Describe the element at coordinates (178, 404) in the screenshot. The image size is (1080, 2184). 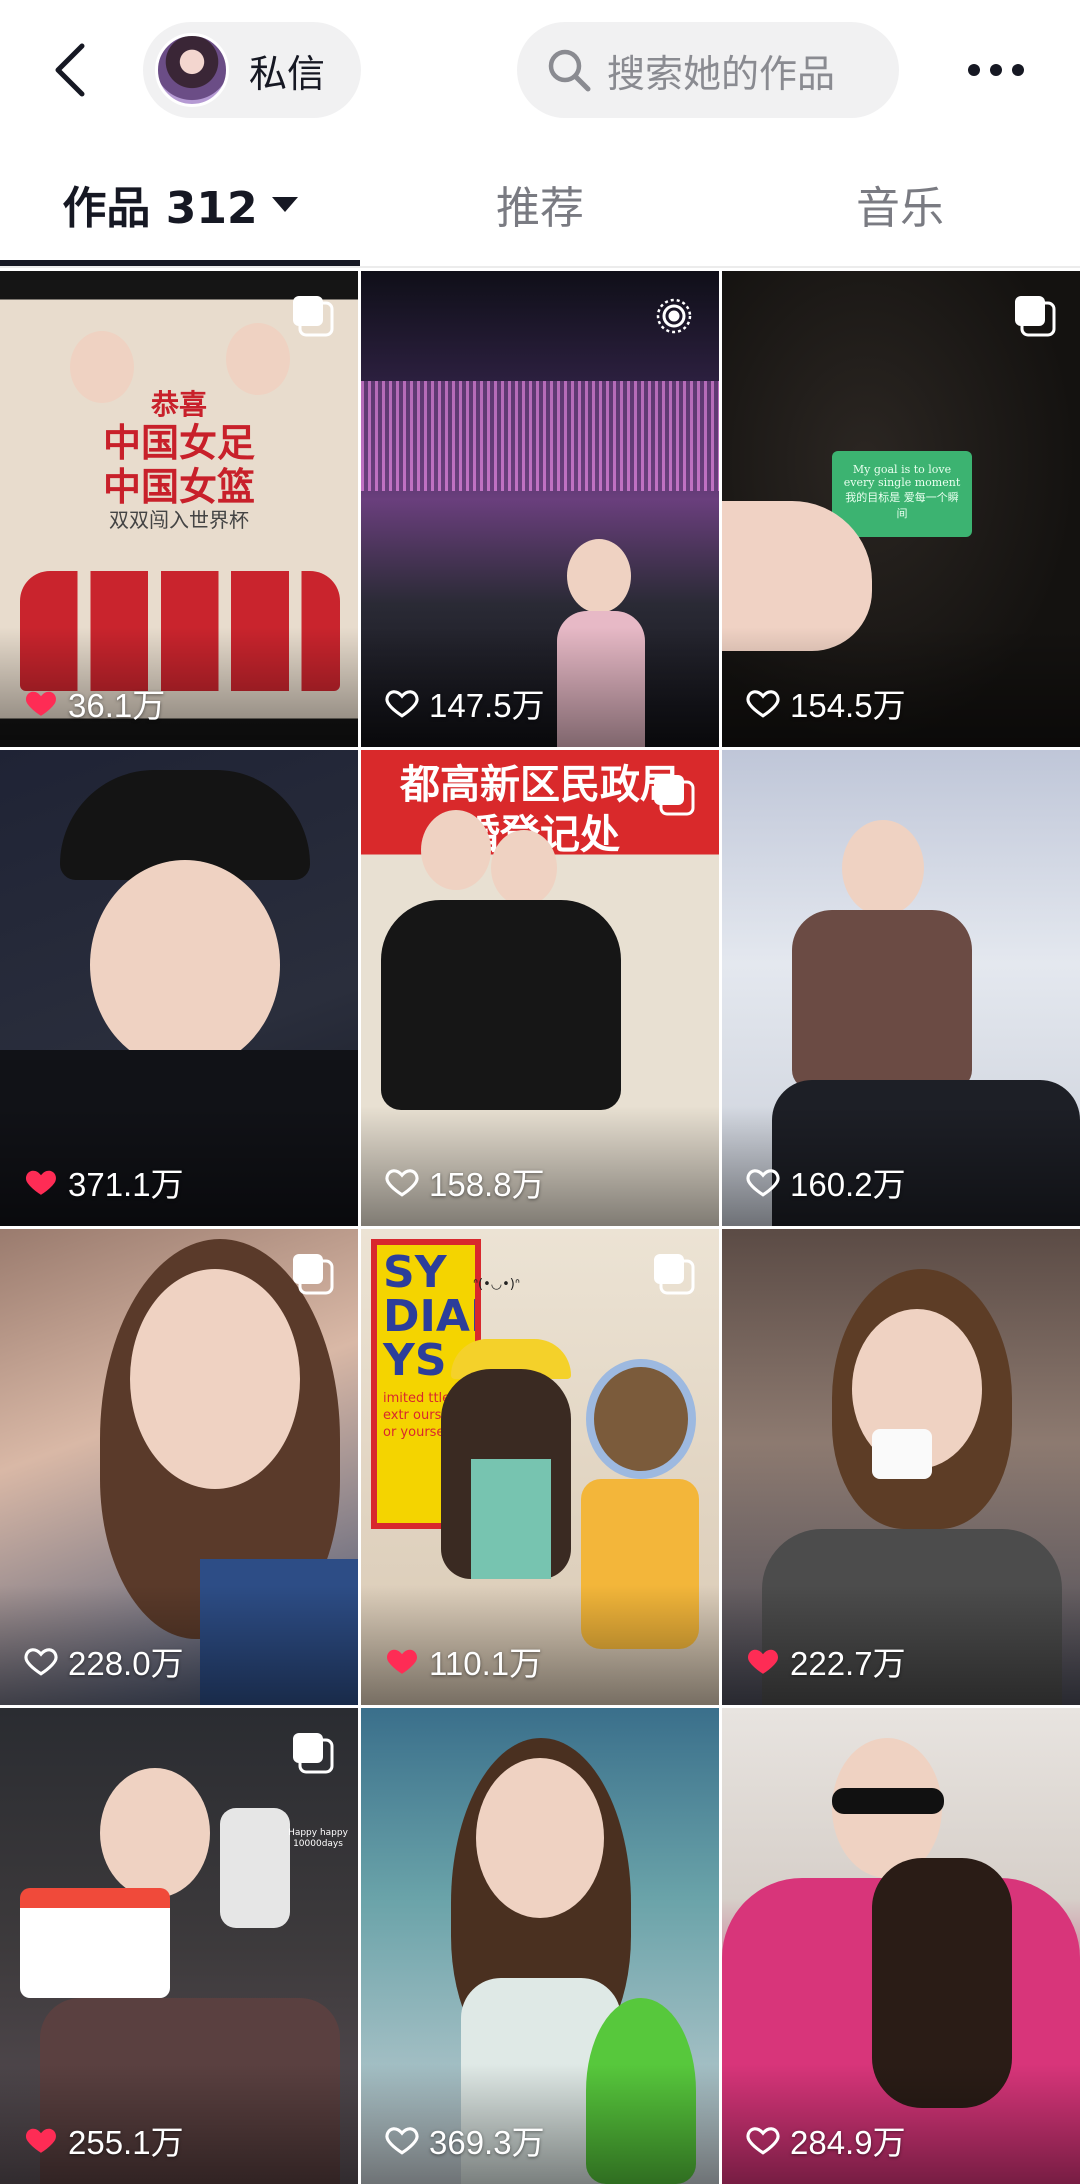
I see `poster-line: 恭喜` at that location.